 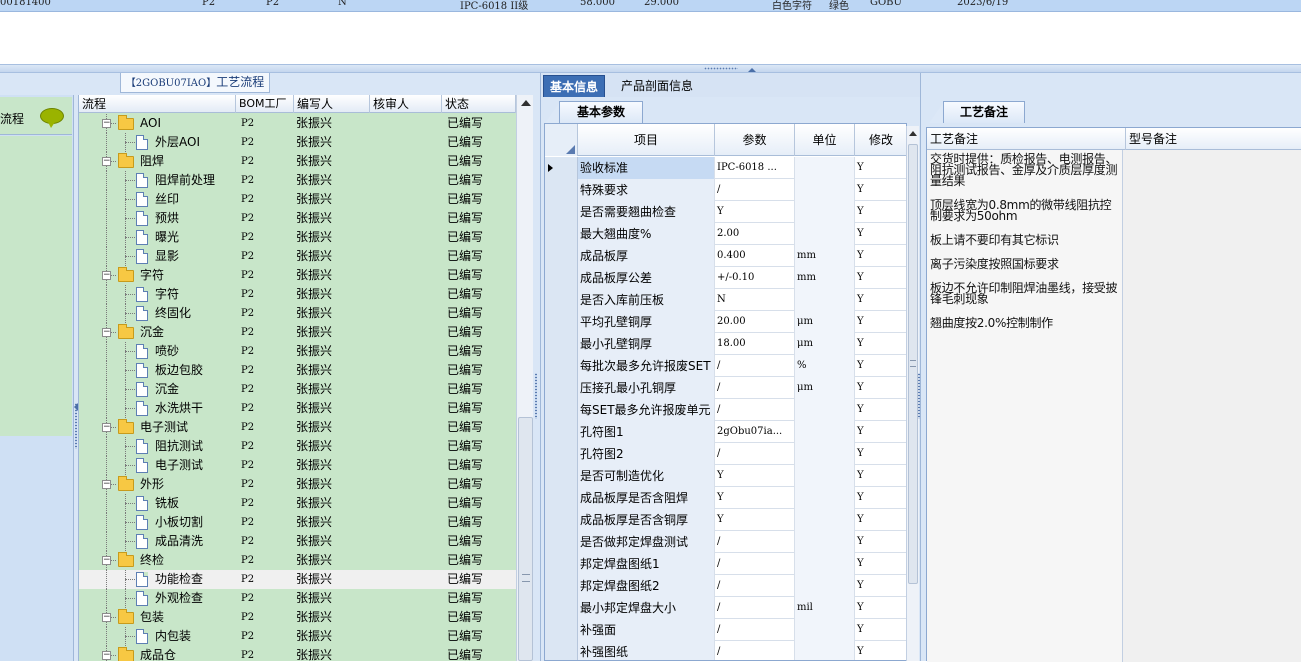 What do you see at coordinates (297, 617) in the screenshot?
I see `tree-row: − 包装 P2 张振兴 已编写` at bounding box center [297, 617].